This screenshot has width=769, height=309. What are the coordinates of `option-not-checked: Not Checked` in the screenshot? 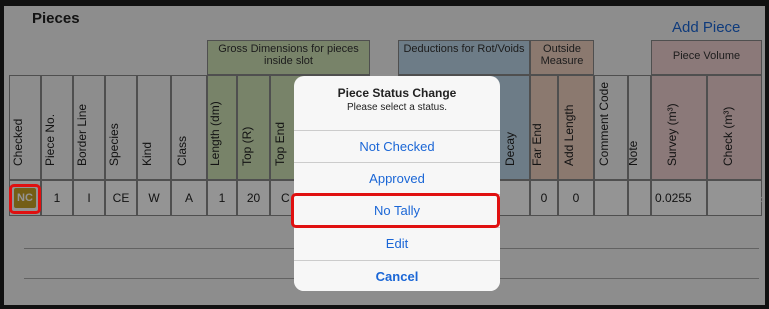 It's located at (397, 145).